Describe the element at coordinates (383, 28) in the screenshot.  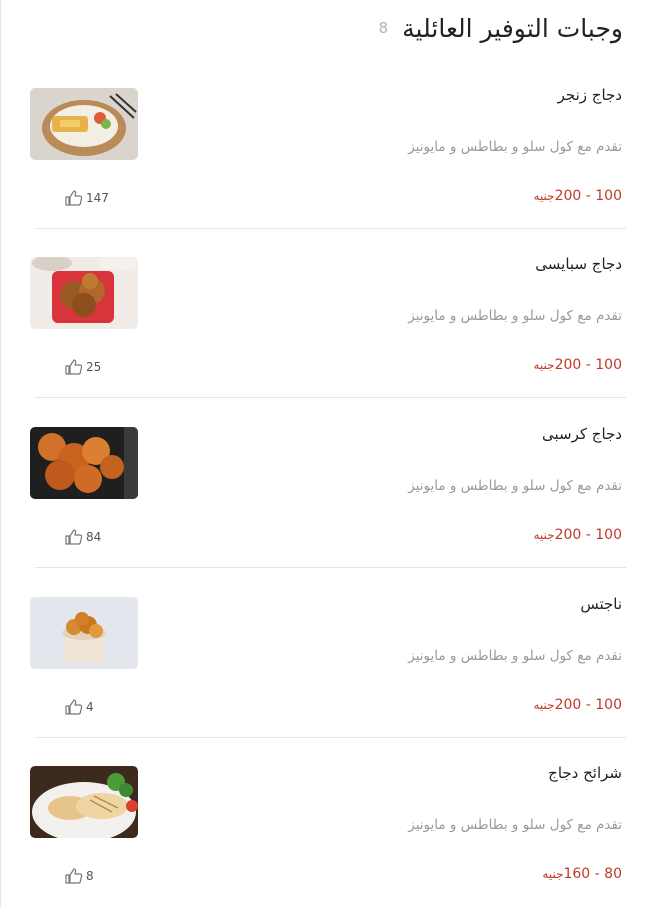
I see `section-item-count: 8` at that location.